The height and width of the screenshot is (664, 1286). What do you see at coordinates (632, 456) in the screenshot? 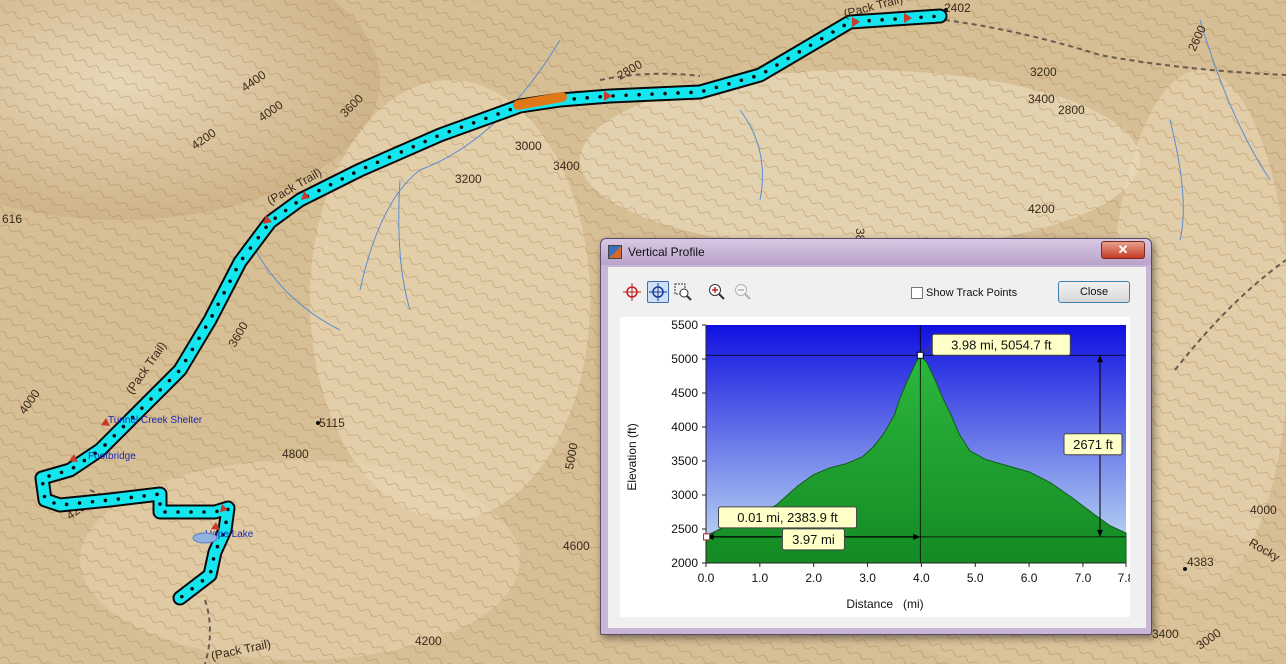
I see `y-axis-title: Elevation (ft)` at bounding box center [632, 456].